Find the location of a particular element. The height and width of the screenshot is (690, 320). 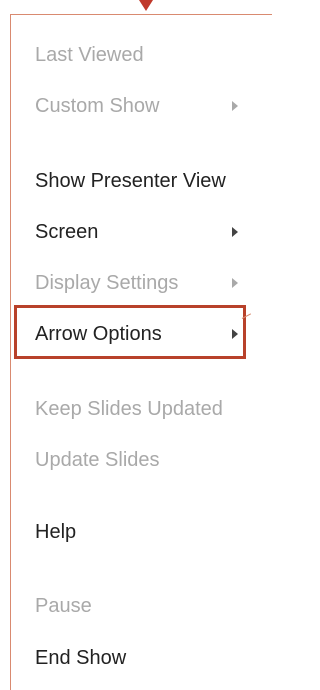

menu-item-screen: Screen is located at coordinates (131, 232).